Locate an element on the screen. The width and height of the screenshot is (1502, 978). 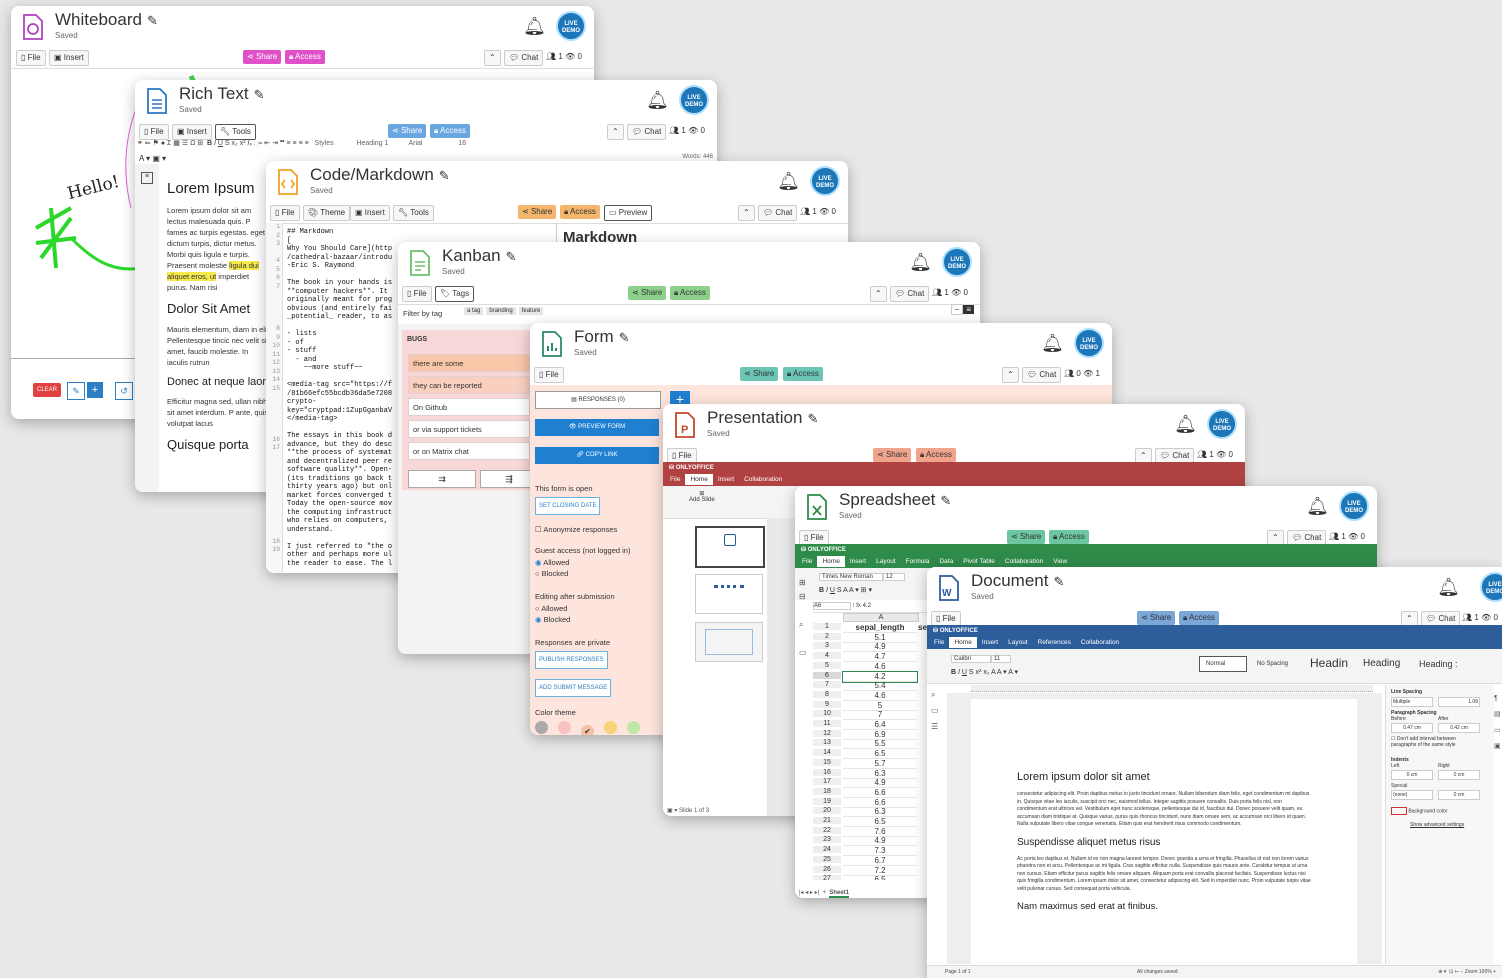
background-color: Background color is located at coordinates (1419, 811).